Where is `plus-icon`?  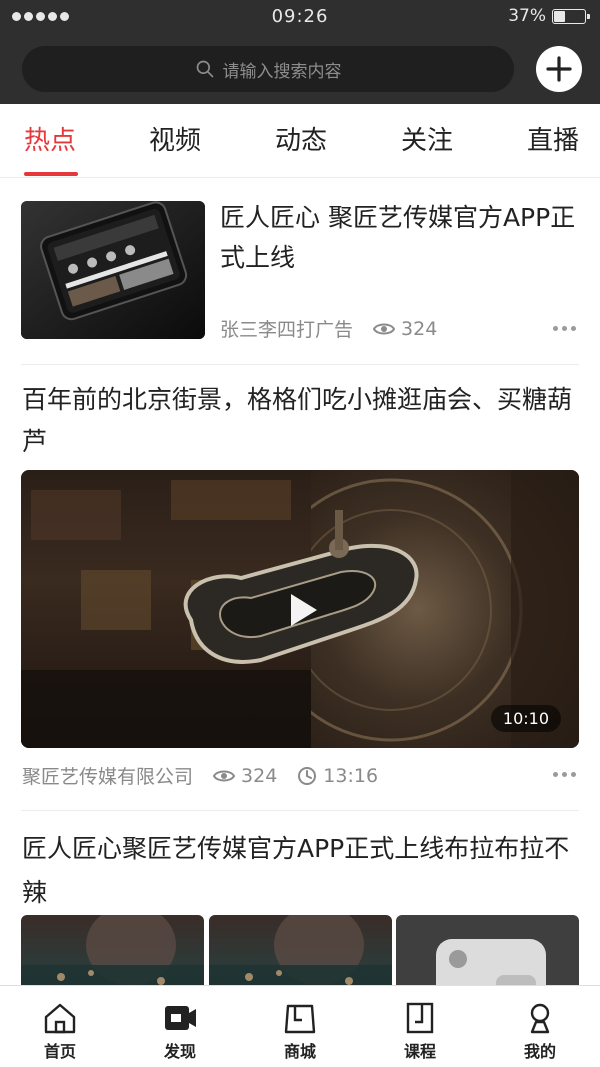 plus-icon is located at coordinates (559, 69).